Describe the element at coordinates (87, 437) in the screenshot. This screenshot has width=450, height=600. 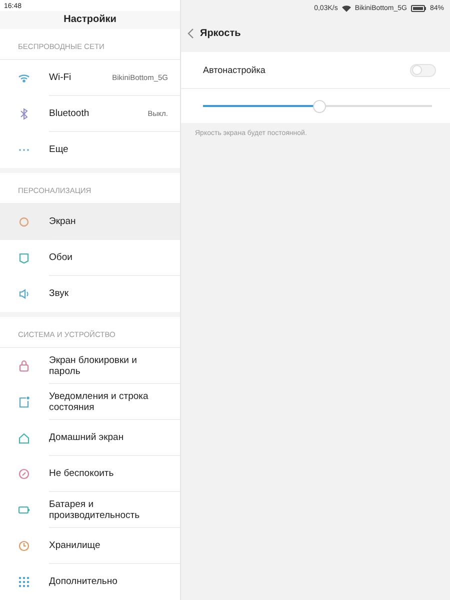
I see `item-label: Домашний экран` at that location.